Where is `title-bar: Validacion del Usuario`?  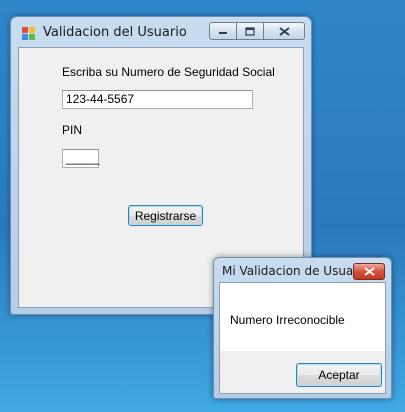 title-bar: Validacion del Usuario is located at coordinates (161, 32).